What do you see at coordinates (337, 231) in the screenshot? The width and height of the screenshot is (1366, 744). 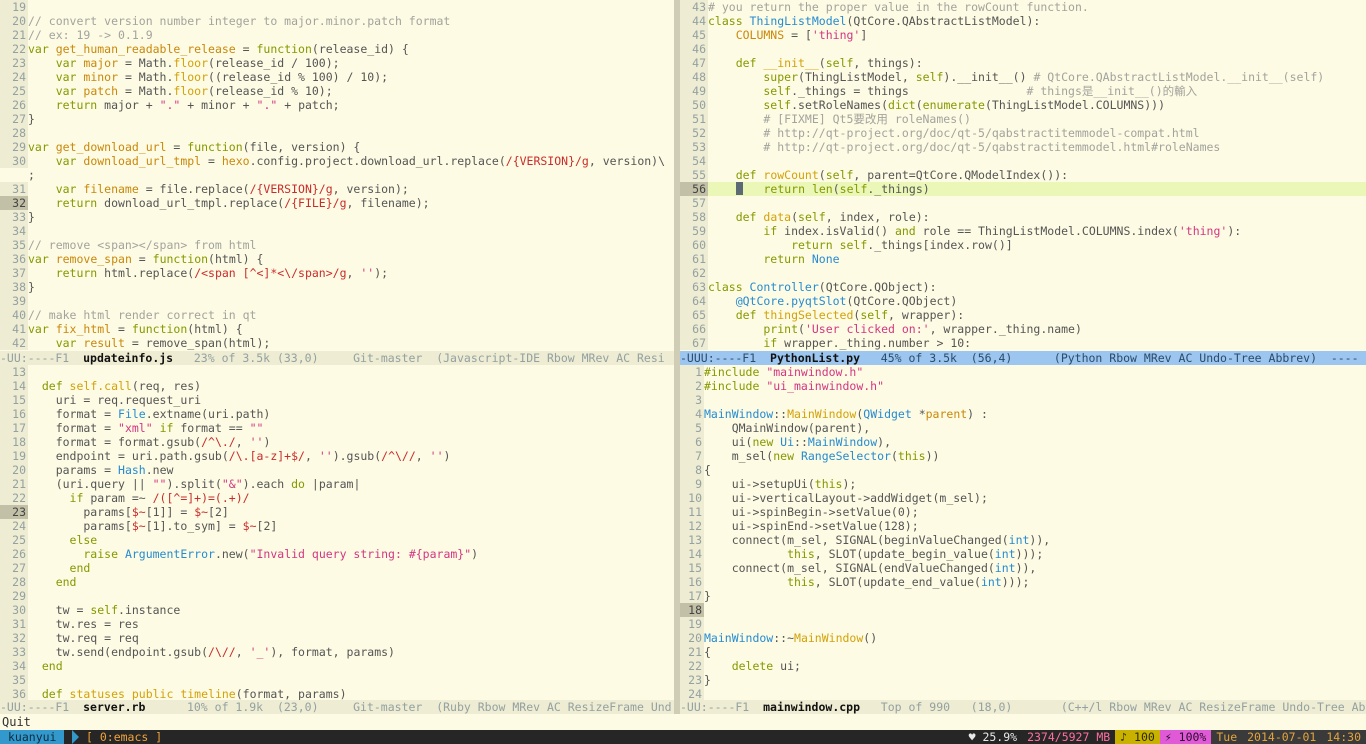 I see `code-line: 34` at bounding box center [337, 231].